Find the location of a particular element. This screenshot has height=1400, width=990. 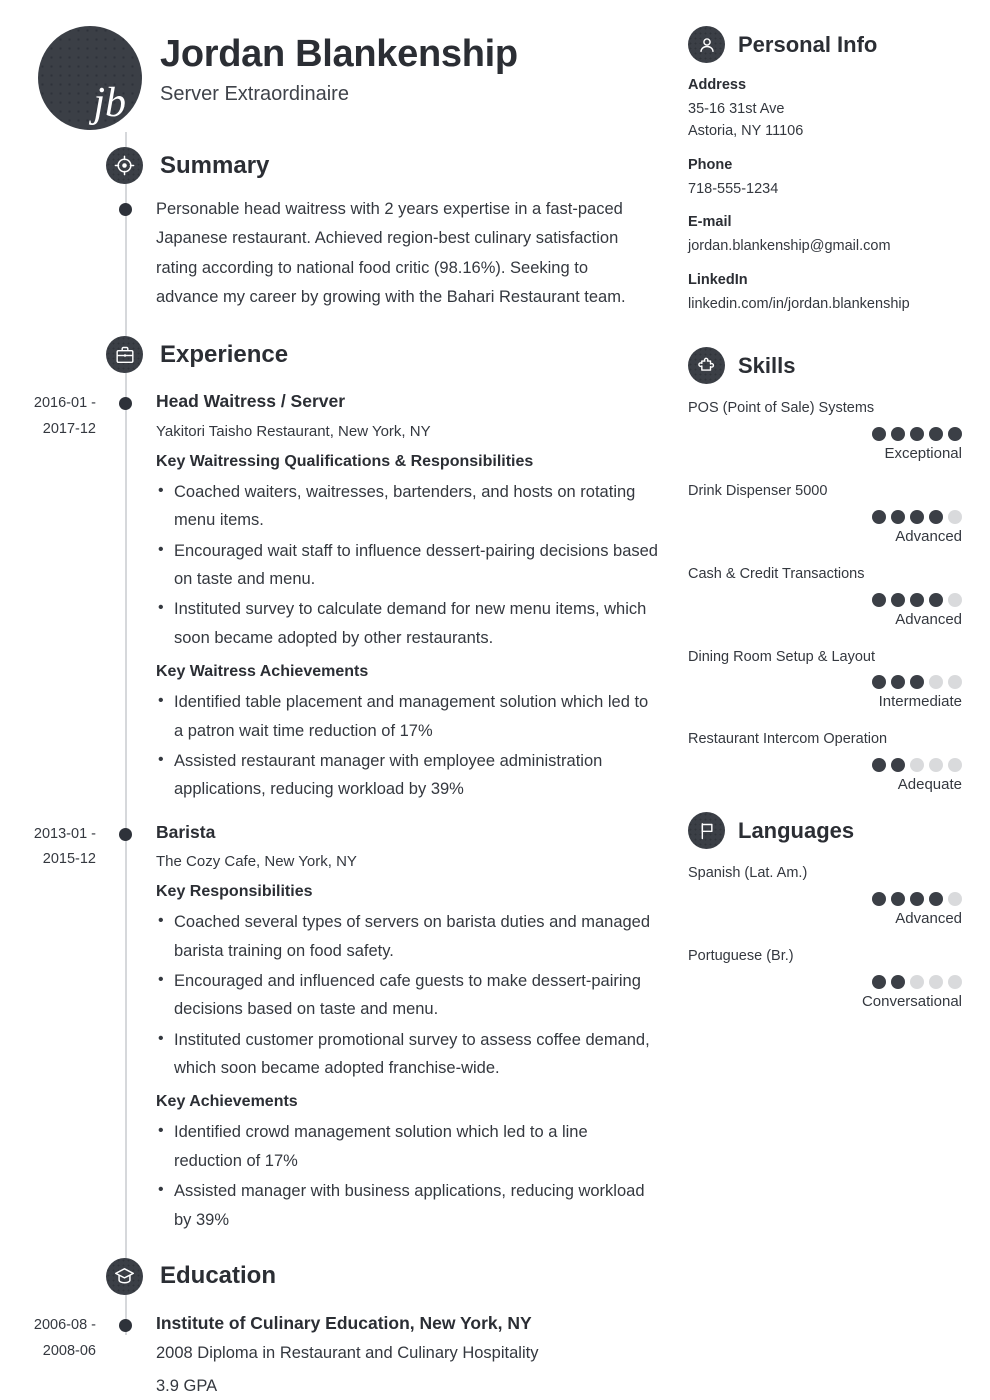

skills-heading-row: Skills is located at coordinates (825, 366).